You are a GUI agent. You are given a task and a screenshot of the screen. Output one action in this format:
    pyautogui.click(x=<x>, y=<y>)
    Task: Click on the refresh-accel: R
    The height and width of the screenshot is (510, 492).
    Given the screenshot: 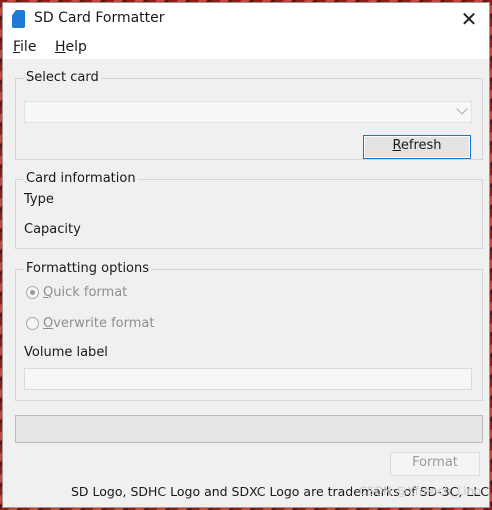 What is the action you would take?
    pyautogui.click(x=396, y=145)
    